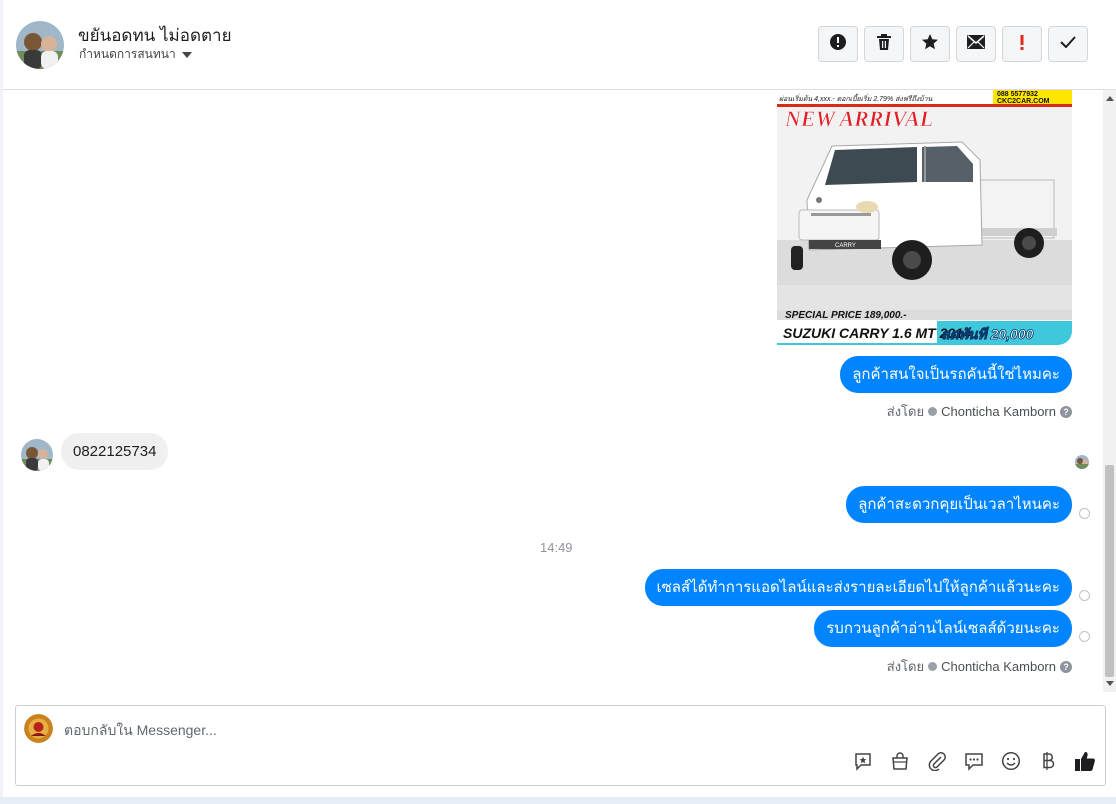 This screenshot has width=1116, height=804. Describe the element at coordinates (556, 547) in the screenshot. I see `timestamp: 14:49` at that location.